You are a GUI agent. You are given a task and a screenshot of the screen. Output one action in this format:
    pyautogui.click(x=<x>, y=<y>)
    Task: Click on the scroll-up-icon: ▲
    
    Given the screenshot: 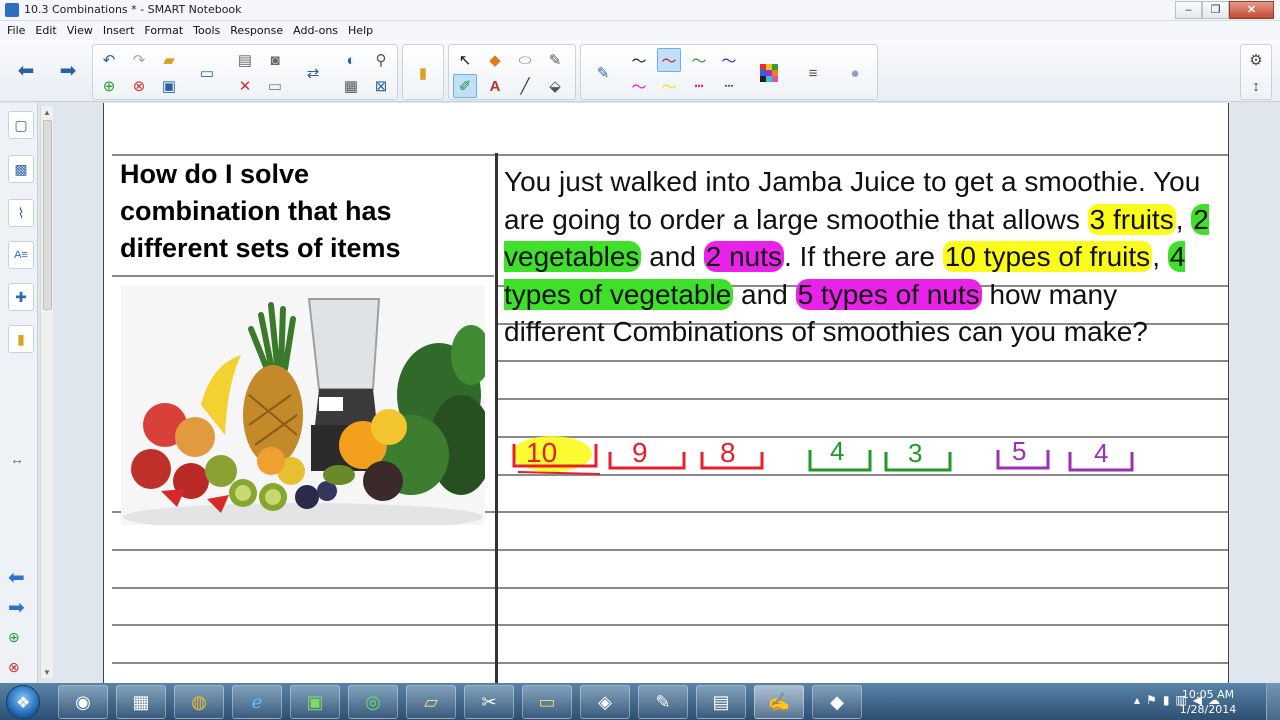 What is the action you would take?
    pyautogui.click(x=47, y=112)
    